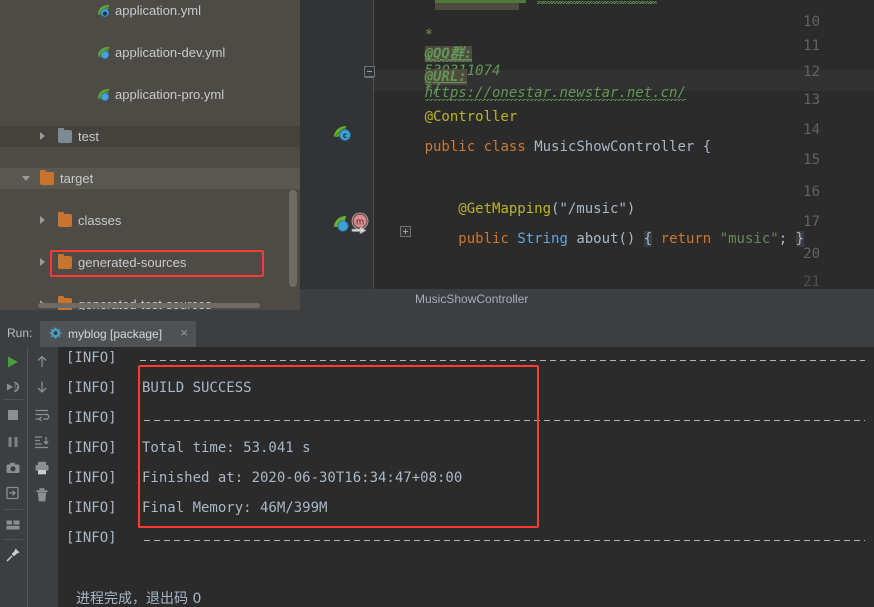 The image size is (874, 607). Describe the element at coordinates (345, 135) in the screenshot. I see `svg-text: c` at that location.